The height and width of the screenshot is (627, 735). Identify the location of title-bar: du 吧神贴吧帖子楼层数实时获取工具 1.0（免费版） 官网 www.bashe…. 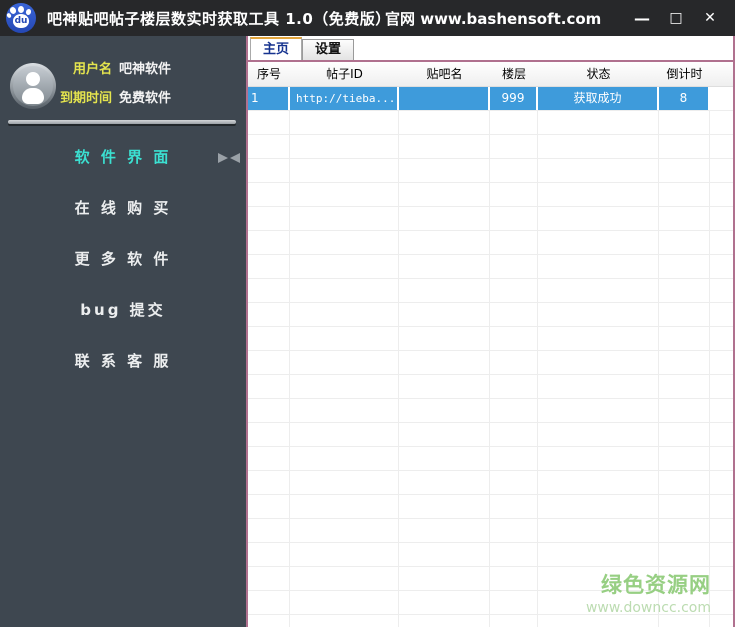
(367, 18).